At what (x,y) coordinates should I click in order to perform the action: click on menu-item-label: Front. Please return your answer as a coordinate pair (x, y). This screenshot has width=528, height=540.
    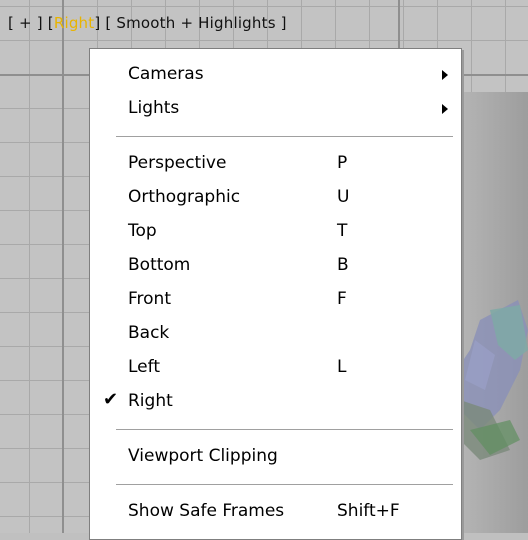
    Looking at the image, I should click on (149, 299).